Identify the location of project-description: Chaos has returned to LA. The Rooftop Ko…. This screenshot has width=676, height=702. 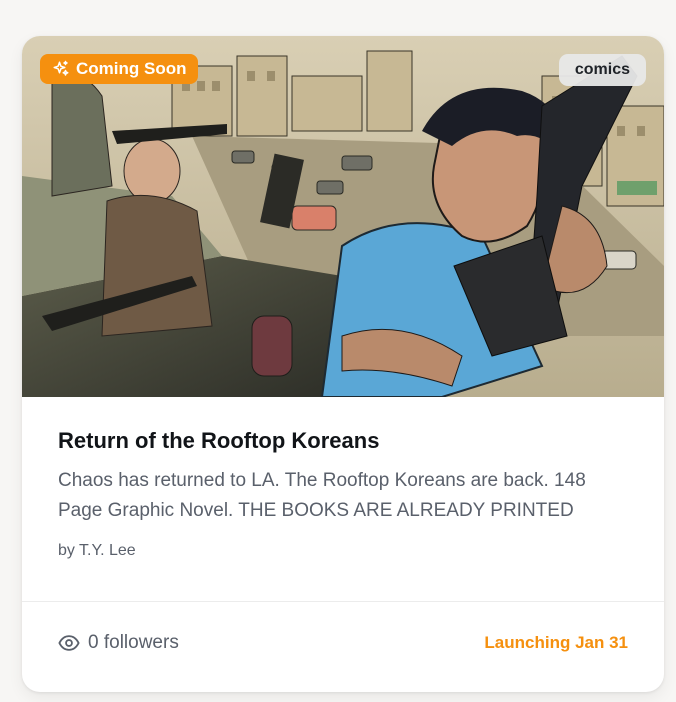
(322, 495).